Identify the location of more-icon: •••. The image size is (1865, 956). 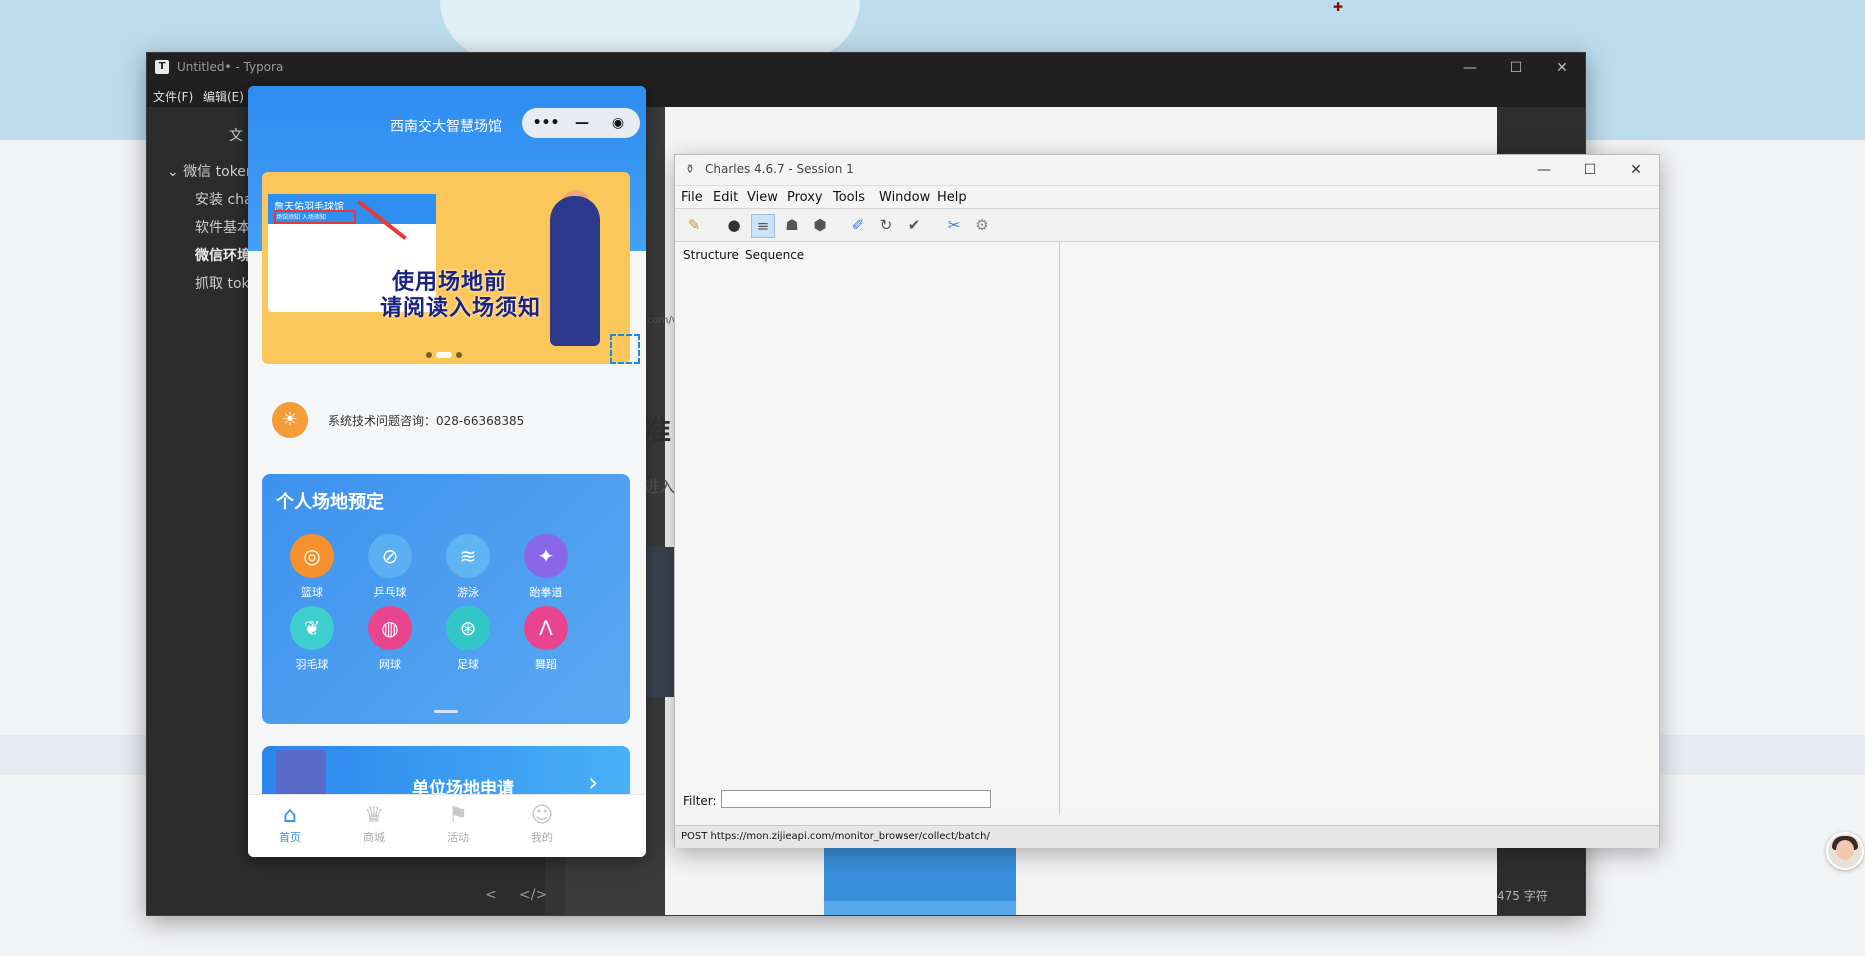
(546, 123).